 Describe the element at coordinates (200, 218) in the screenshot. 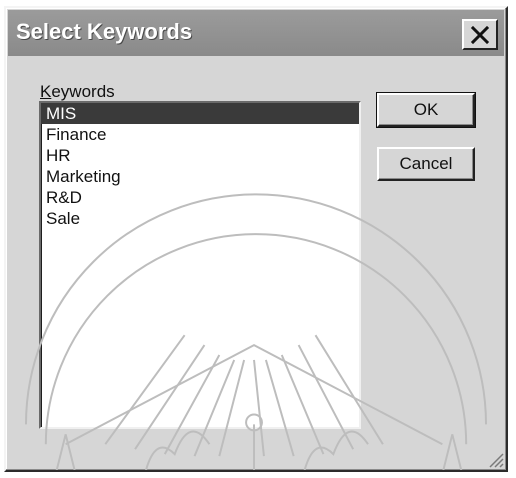

I see `keyword-item-sale: Sale` at that location.